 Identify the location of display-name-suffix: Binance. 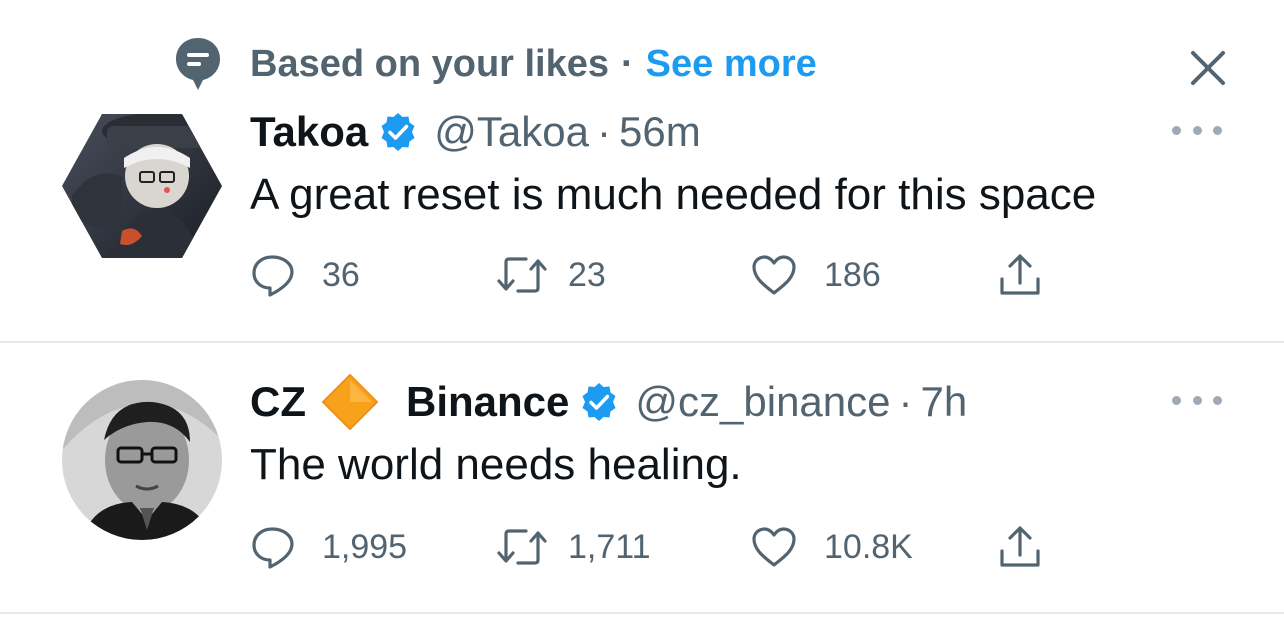
(487, 402).